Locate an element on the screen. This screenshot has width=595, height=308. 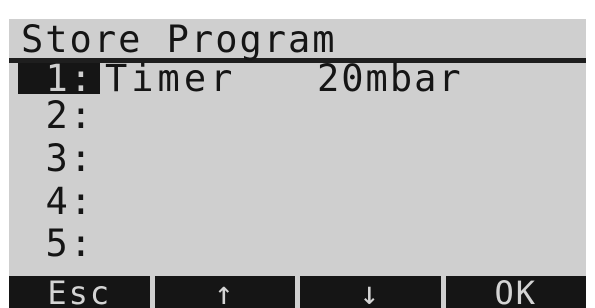
slot-number: 3: is located at coordinates (69, 158).